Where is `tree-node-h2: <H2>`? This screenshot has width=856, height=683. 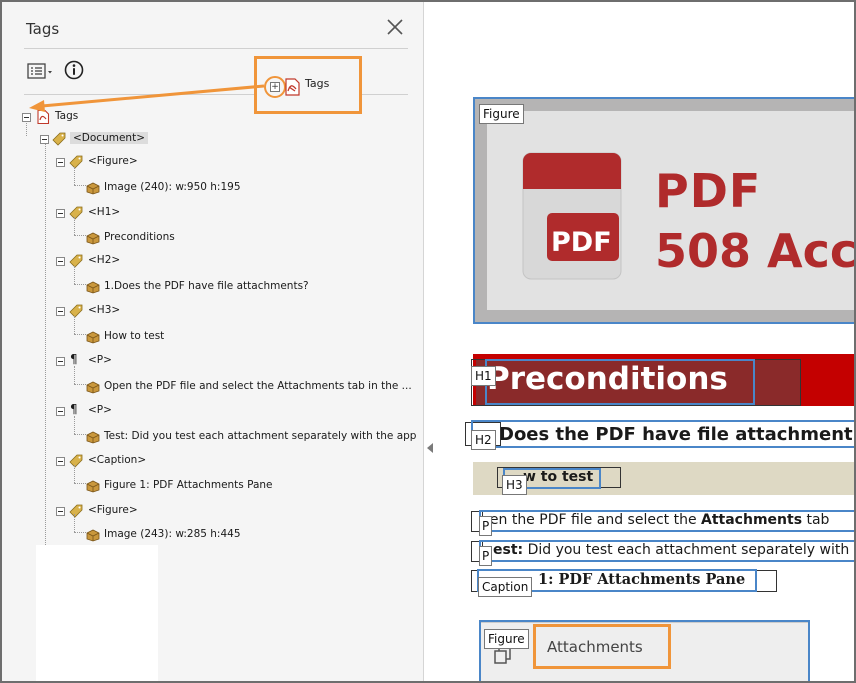
tree-node-h2: <H2> is located at coordinates (212, 261).